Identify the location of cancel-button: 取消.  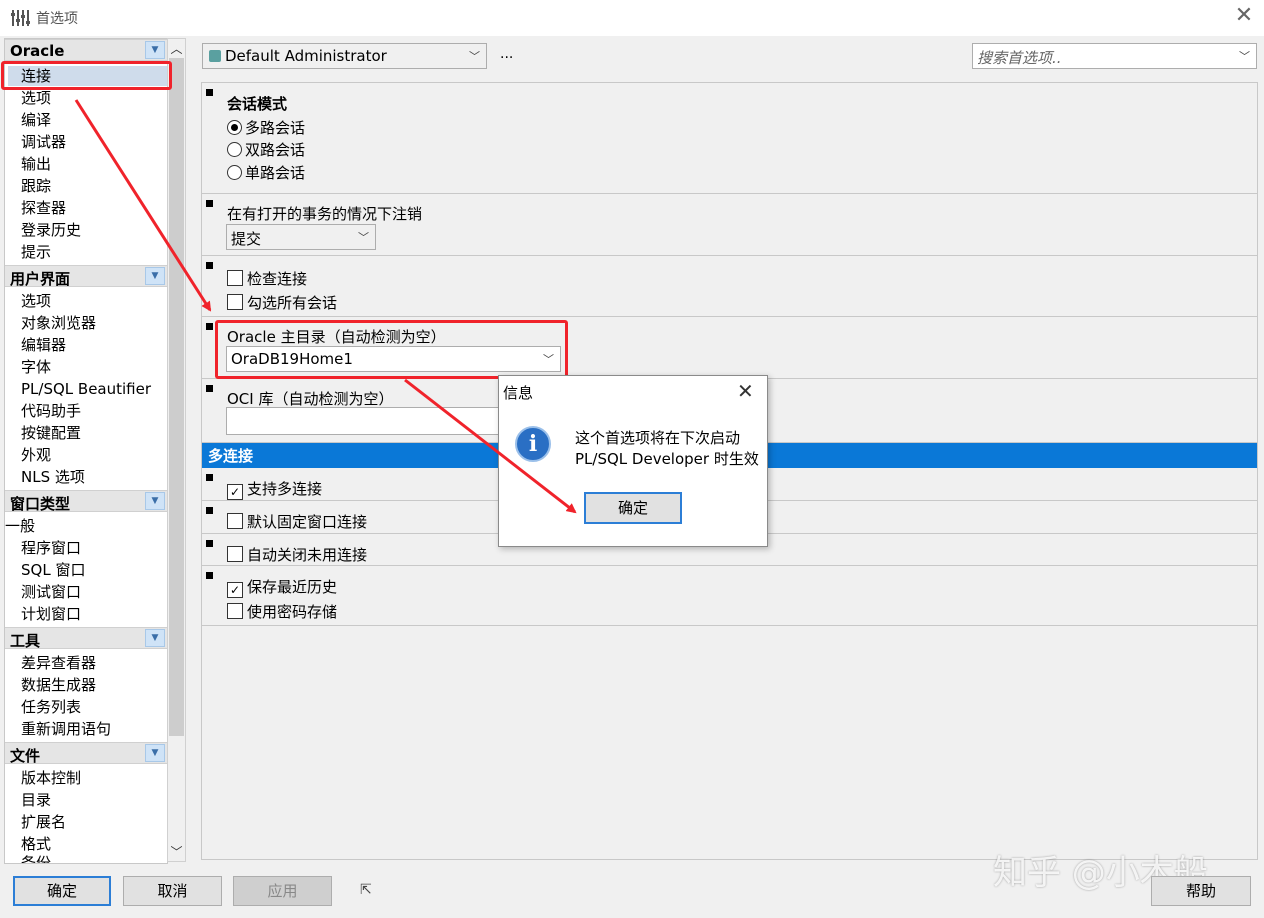
(172, 891).